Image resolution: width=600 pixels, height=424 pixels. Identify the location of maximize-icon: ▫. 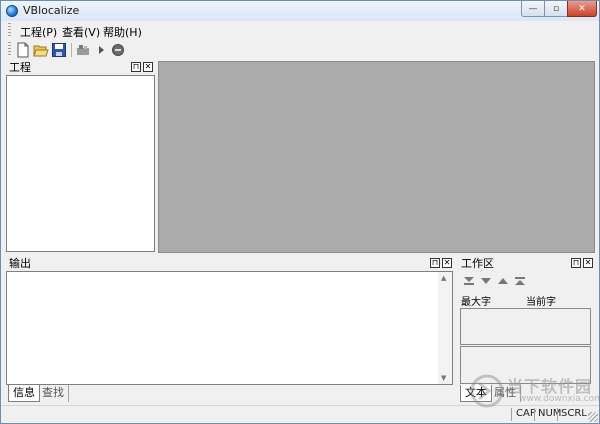
(556, 9).